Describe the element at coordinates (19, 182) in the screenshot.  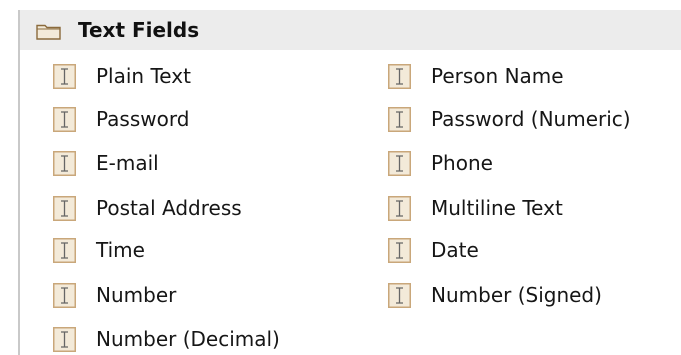
I see `panel-border` at that location.